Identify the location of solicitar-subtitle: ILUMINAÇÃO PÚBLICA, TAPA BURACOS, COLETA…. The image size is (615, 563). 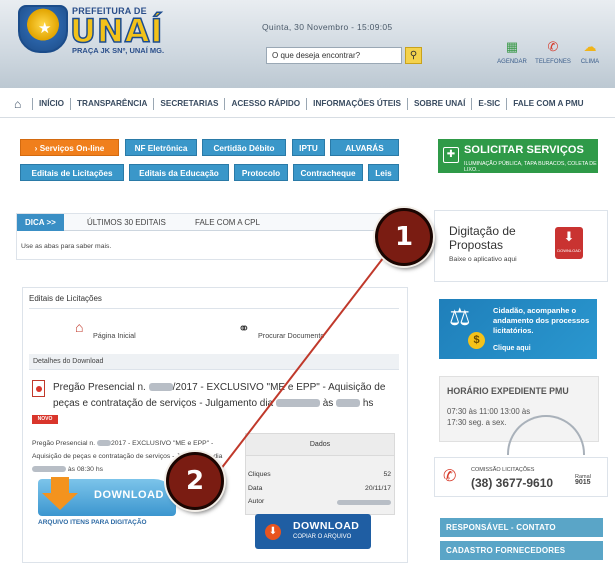
(530, 167).